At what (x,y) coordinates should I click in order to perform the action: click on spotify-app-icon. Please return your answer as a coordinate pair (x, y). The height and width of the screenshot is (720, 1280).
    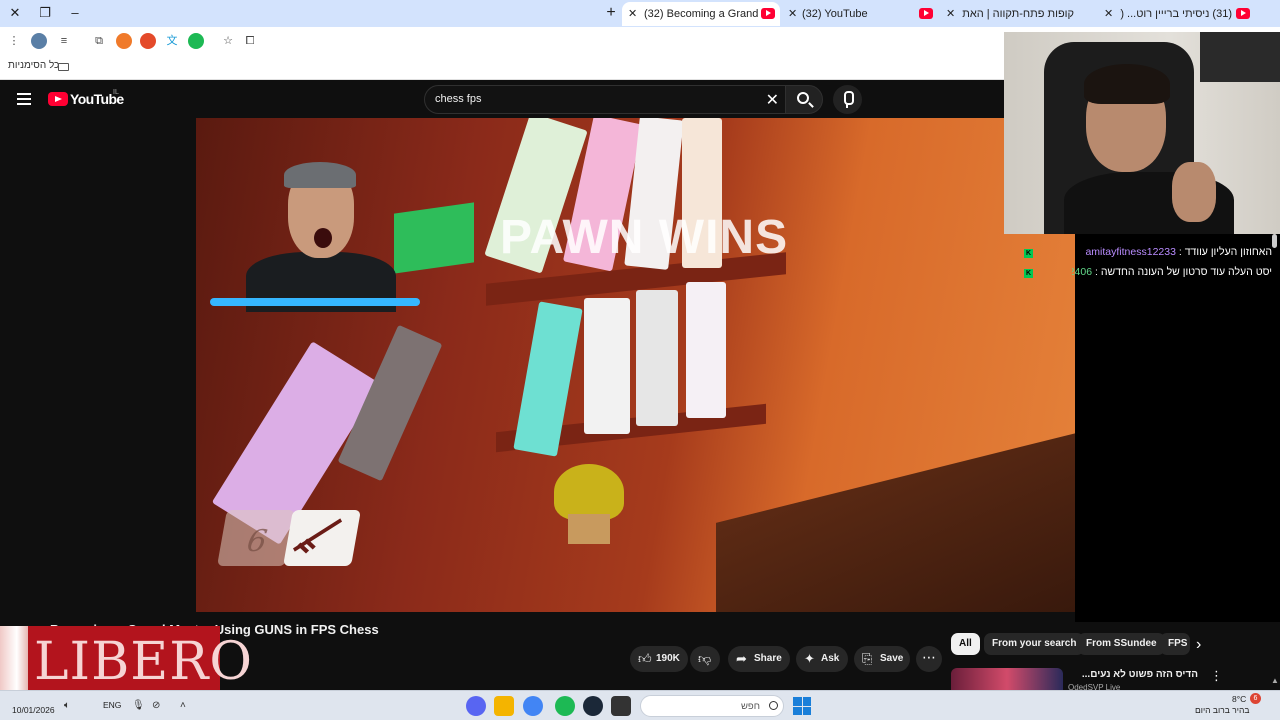
    Looking at the image, I should click on (565, 706).